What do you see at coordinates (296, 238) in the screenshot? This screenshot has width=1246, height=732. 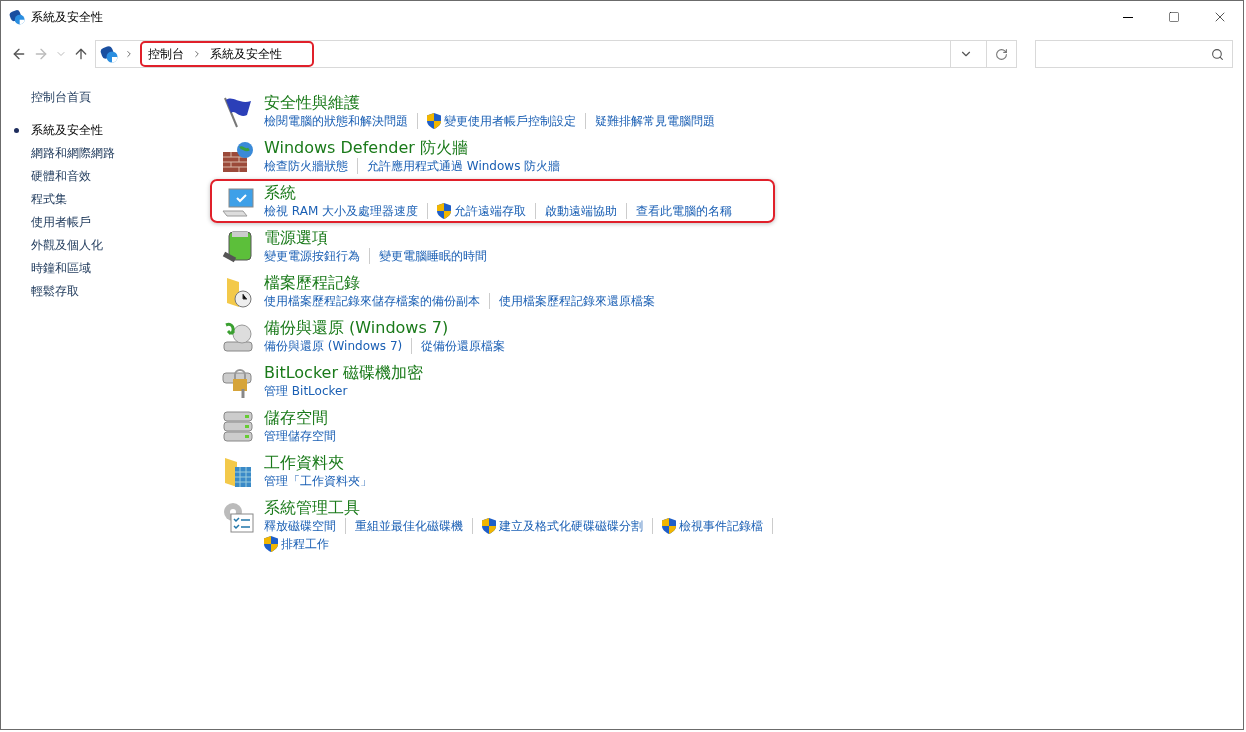 I see `category-title: 電源選項` at bounding box center [296, 238].